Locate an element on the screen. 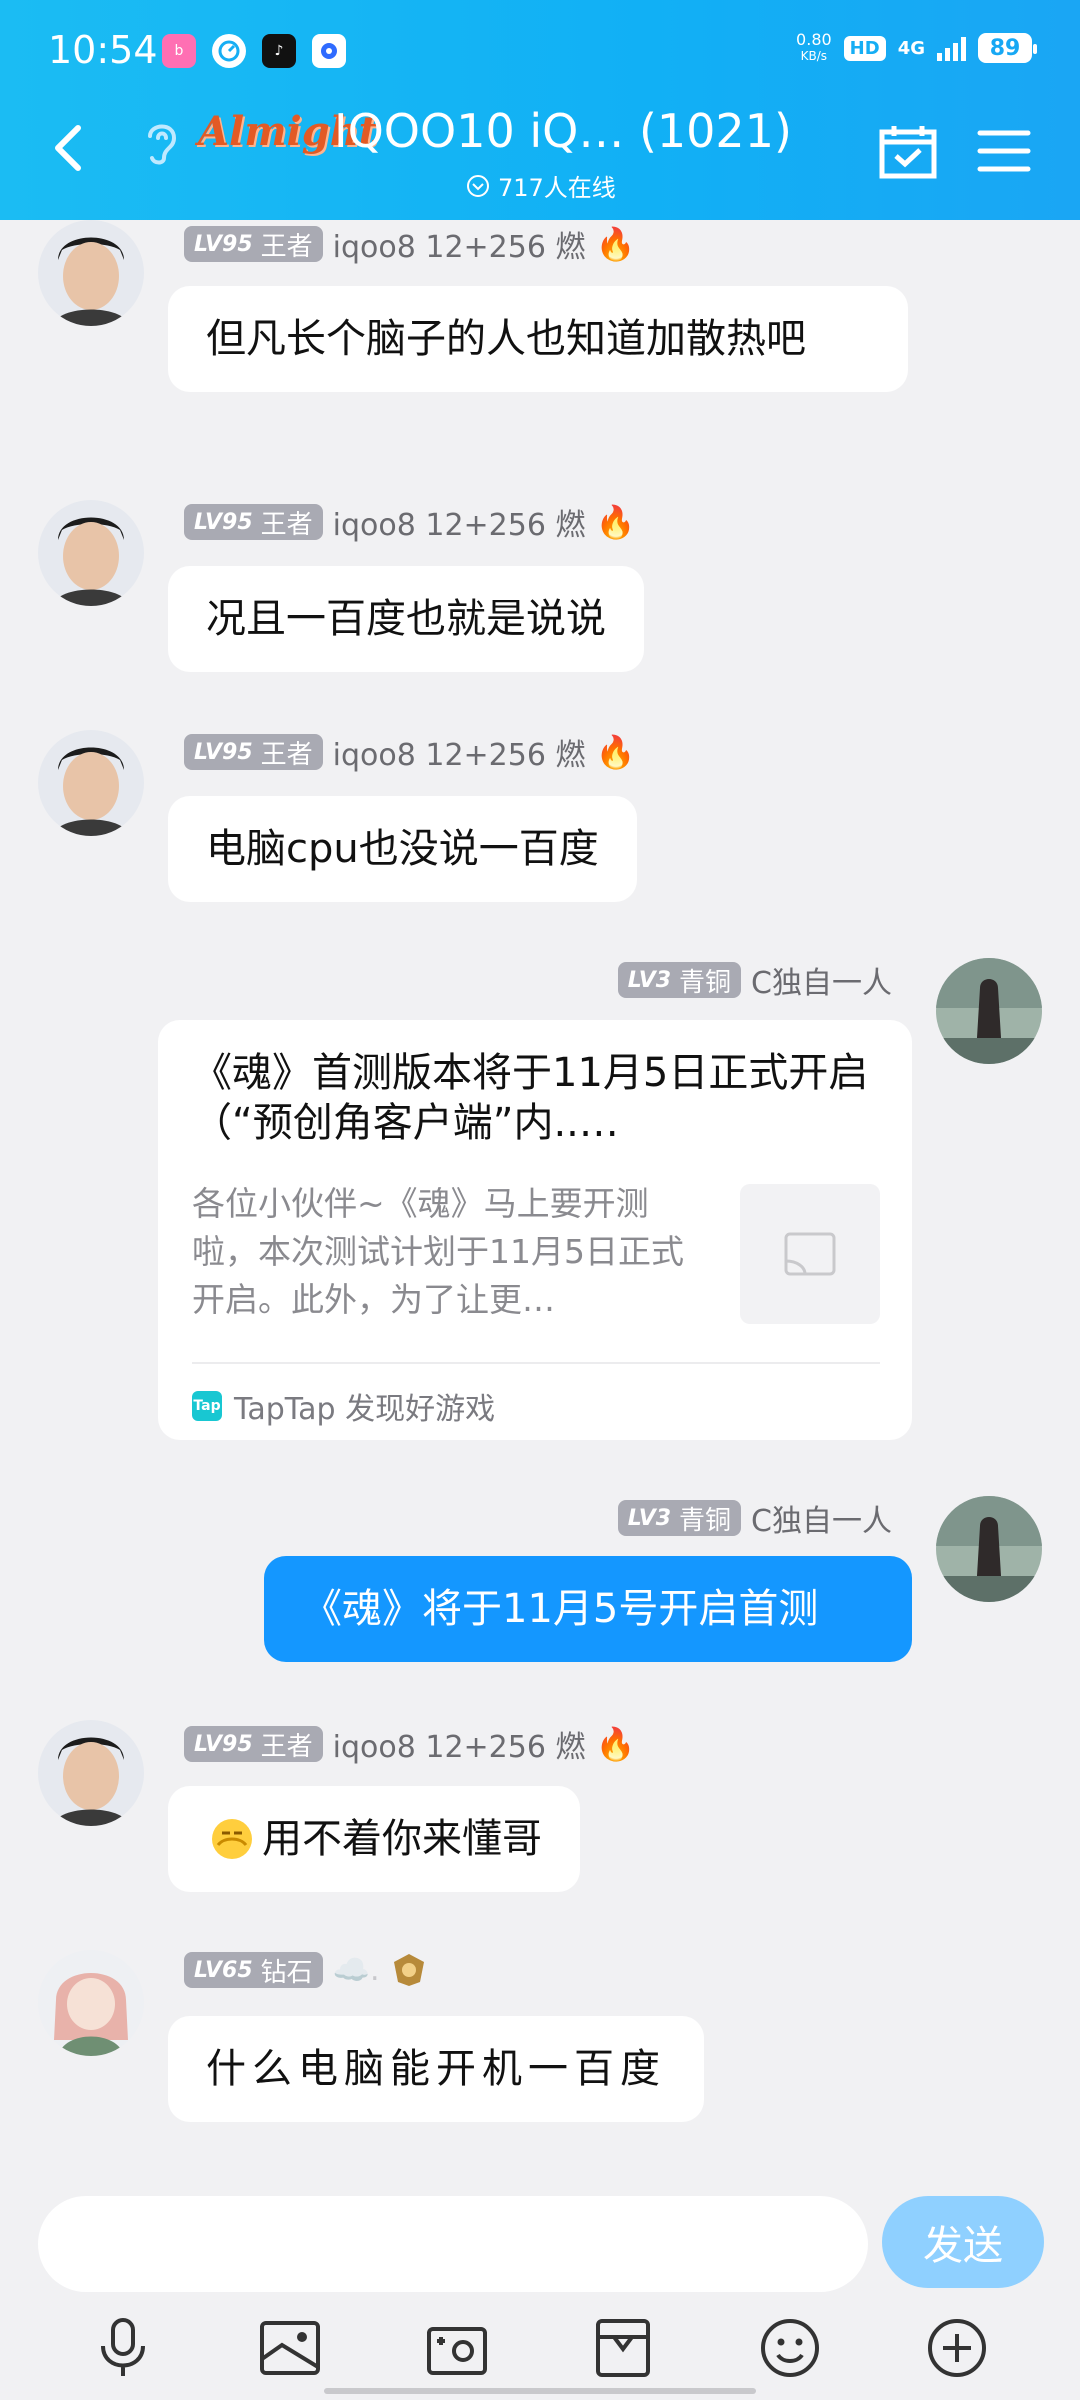 The image size is (1080, 2400). message-meta: LV3 青铜 C独自一人 is located at coordinates (754, 980).